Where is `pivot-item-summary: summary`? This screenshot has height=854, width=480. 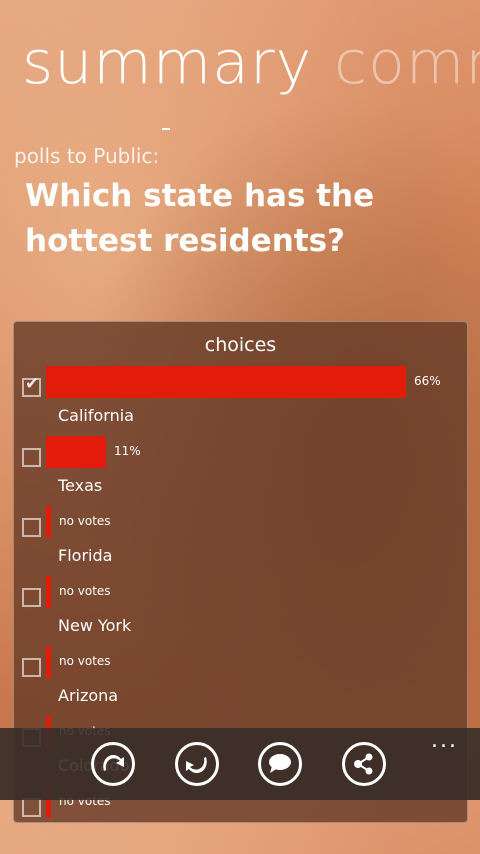
pivot-item-summary: summary is located at coordinates (167, 63).